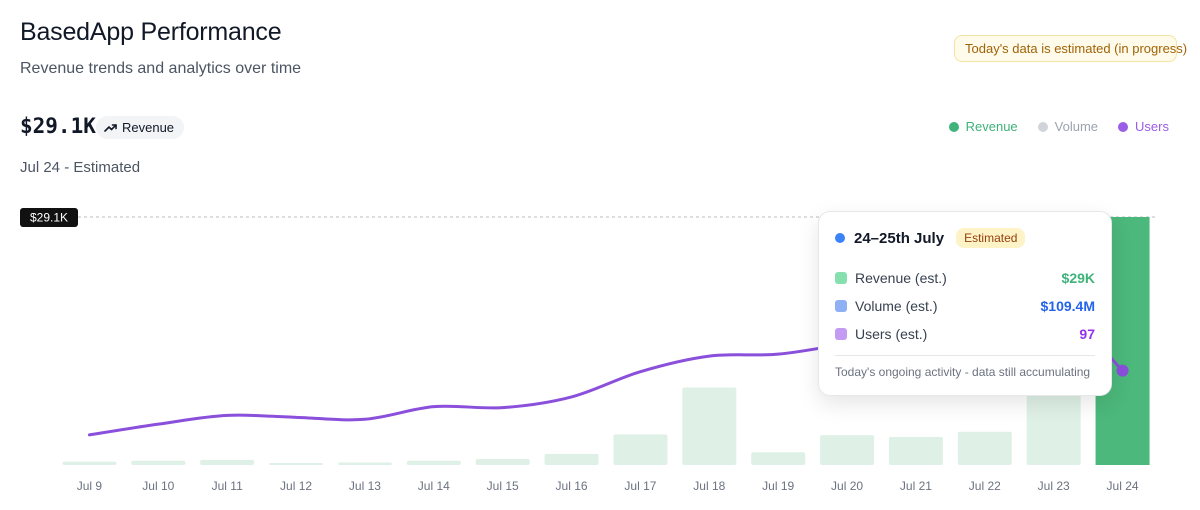 This screenshot has height=510, width=1200. I want to click on x-tick-label: Jul 23, so click(1054, 486).